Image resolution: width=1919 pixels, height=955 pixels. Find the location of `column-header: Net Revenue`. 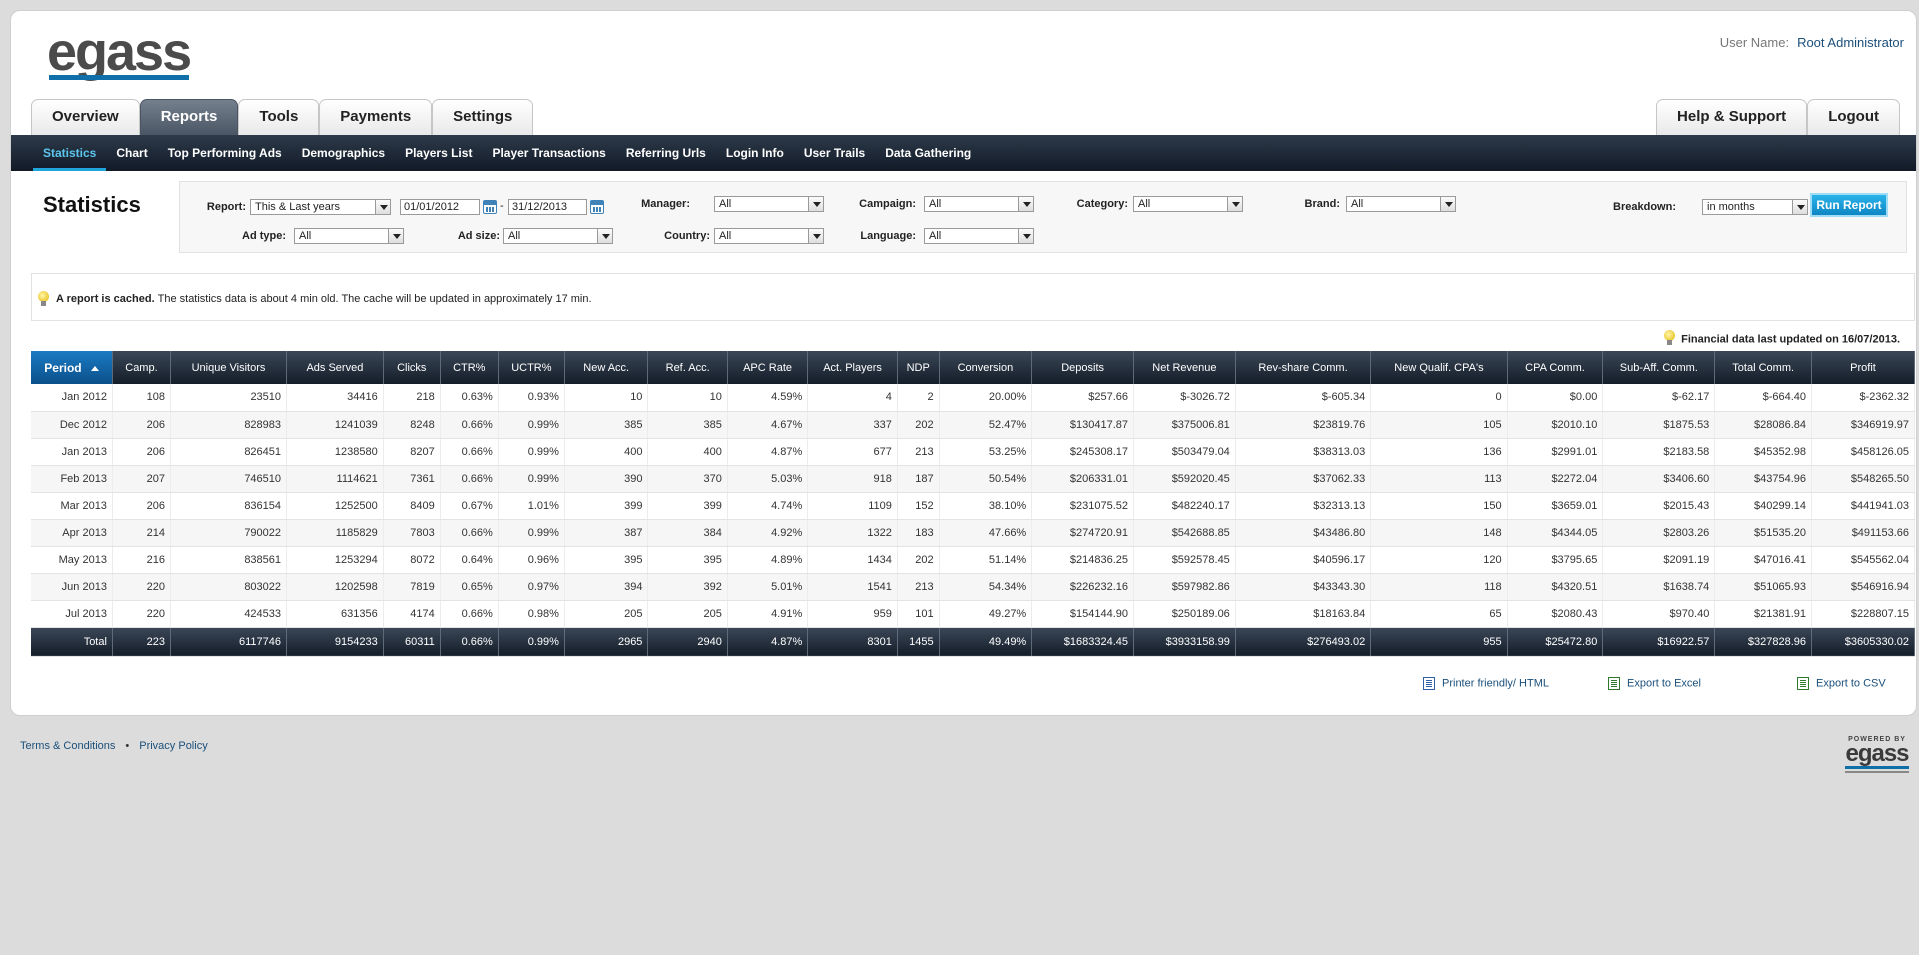

column-header: Net Revenue is located at coordinates (1184, 367).